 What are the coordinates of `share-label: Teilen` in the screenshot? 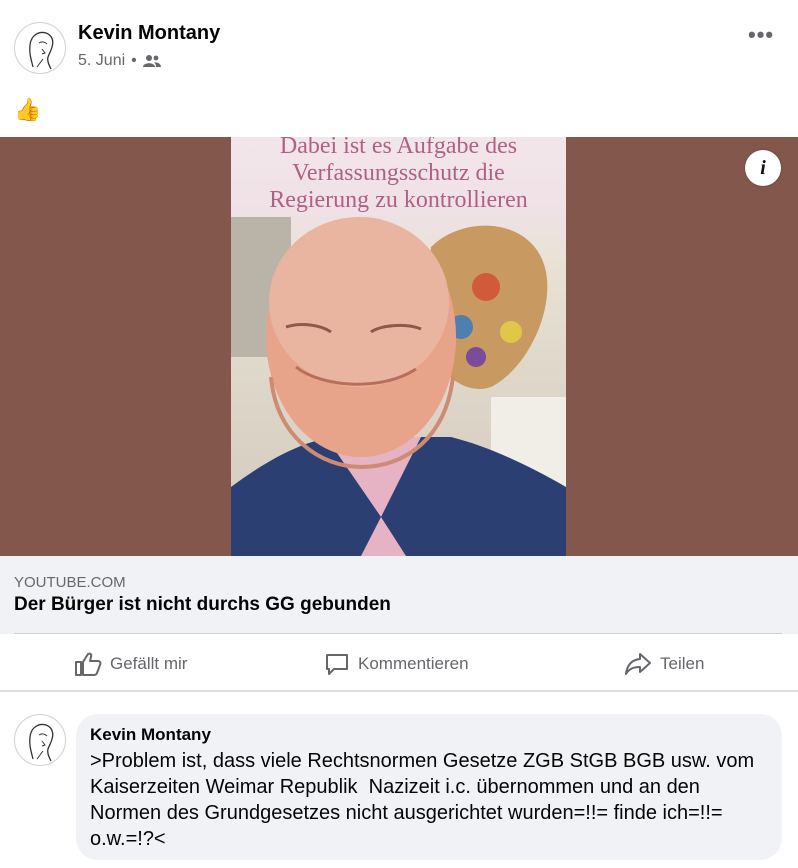 It's located at (682, 663).